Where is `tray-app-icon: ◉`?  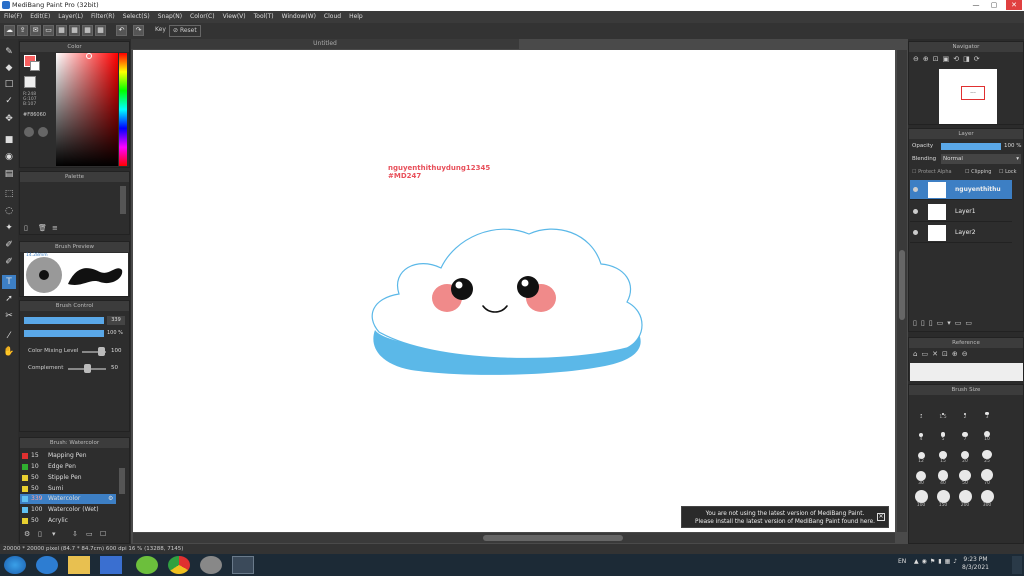 tray-app-icon: ◉ is located at coordinates (926, 561).